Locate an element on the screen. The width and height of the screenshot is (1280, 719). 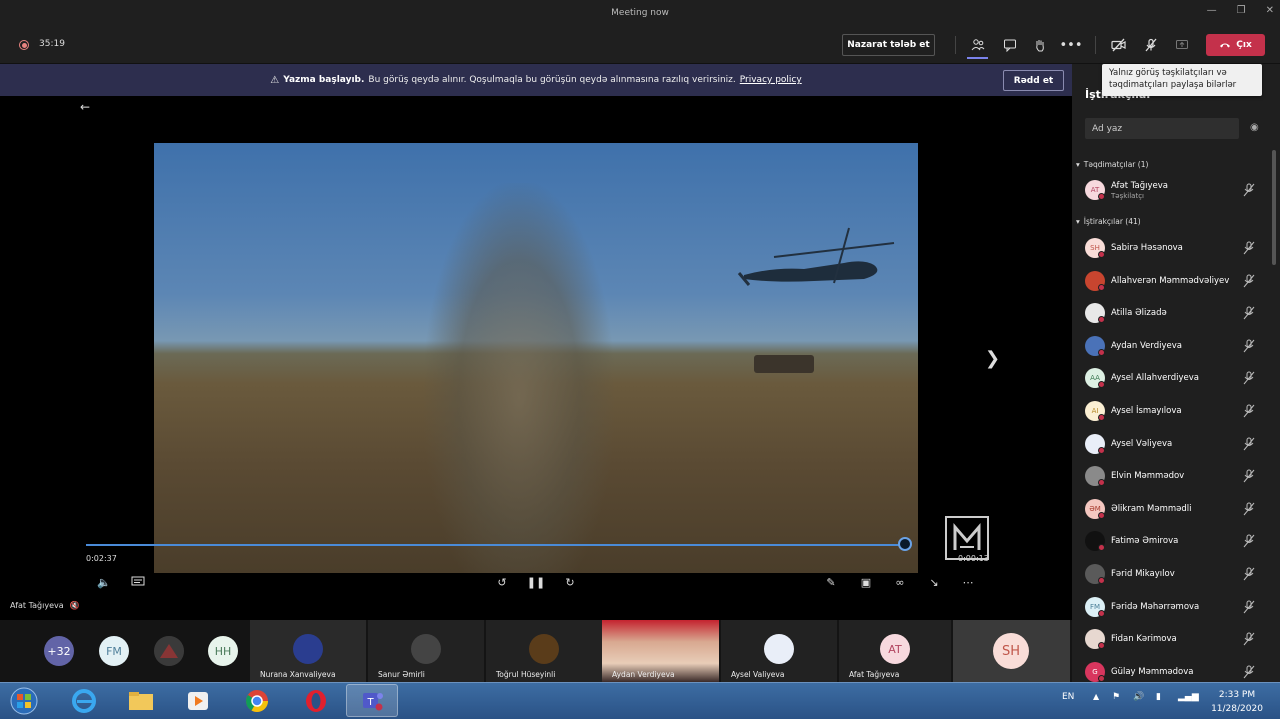
exit-fullscreen-icon: ↘ is located at coordinates (934, 582).